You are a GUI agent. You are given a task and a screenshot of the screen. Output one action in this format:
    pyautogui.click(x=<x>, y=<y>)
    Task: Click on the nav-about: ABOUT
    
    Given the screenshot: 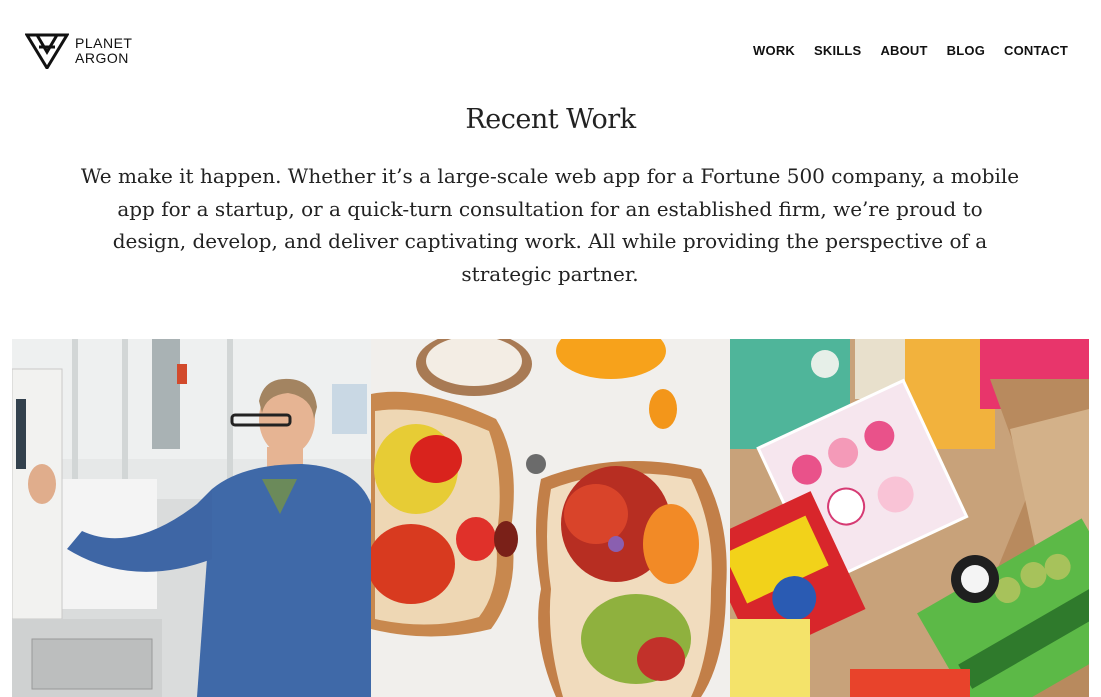 What is the action you would take?
    pyautogui.click(x=903, y=50)
    